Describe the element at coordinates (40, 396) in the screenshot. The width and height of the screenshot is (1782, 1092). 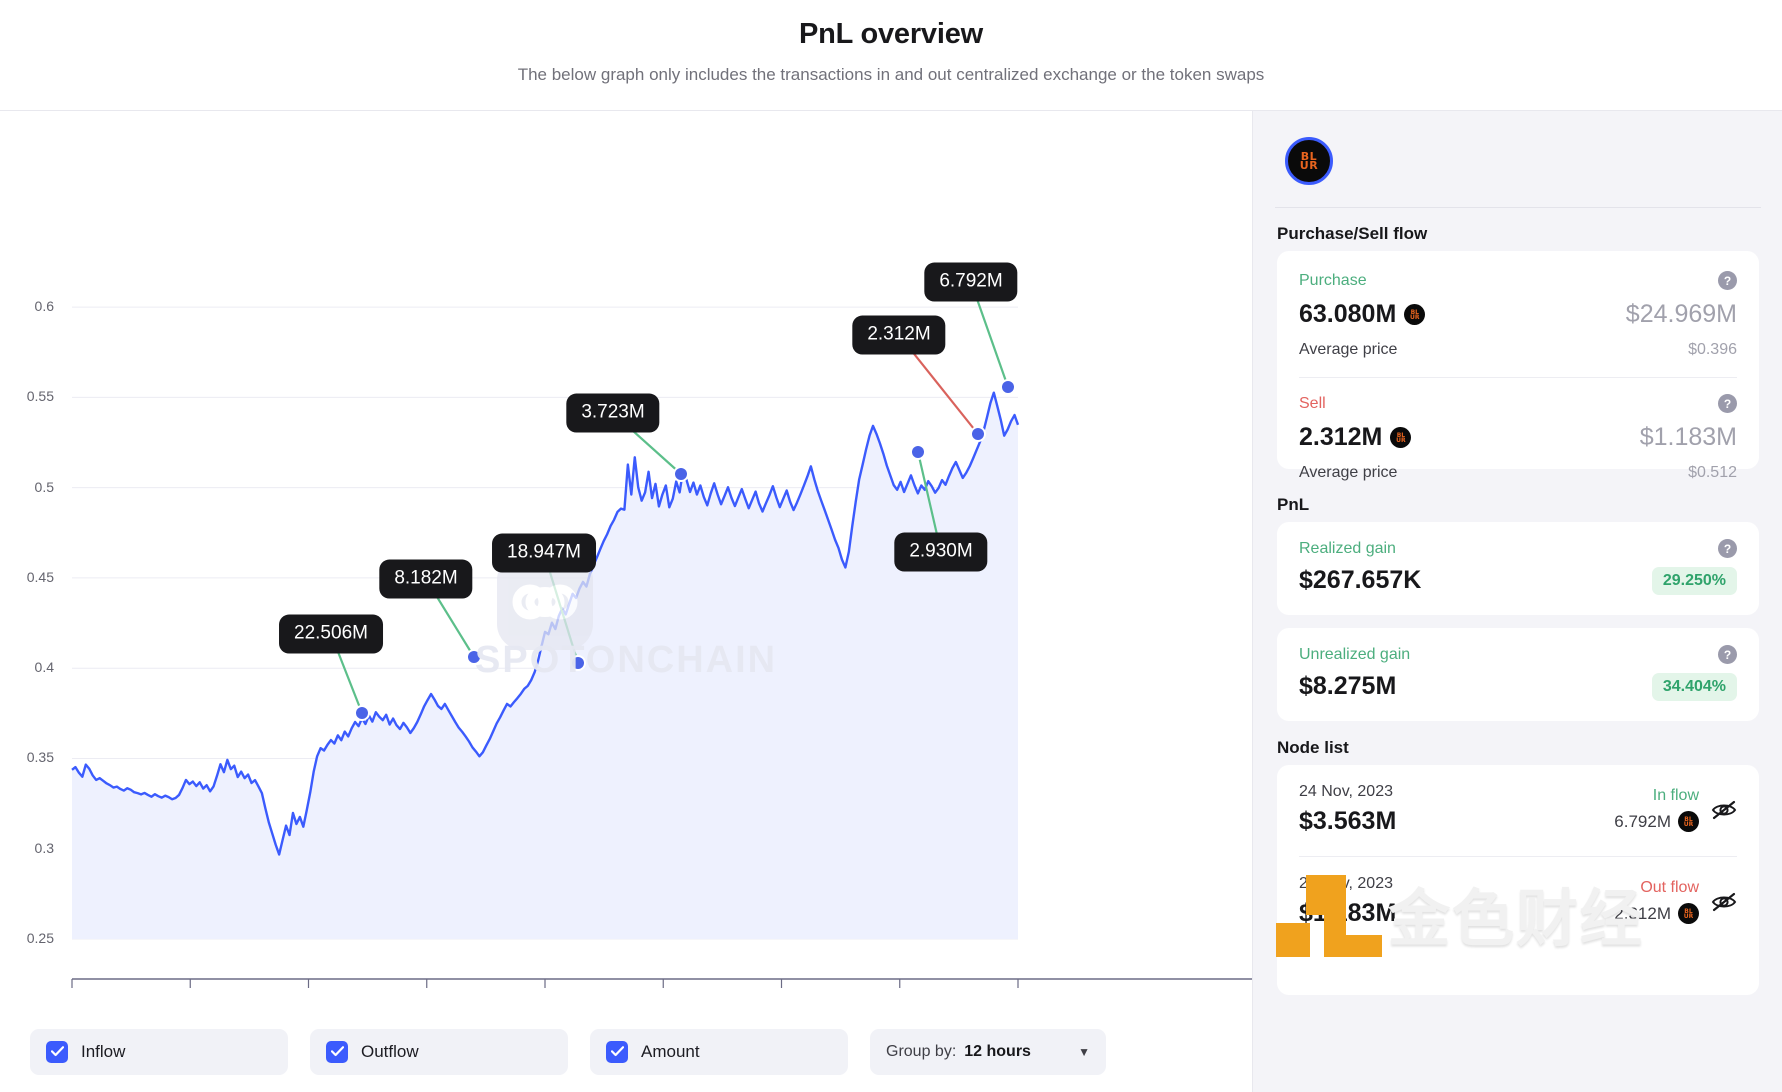
I see `y-axis-tick: 0.55` at that location.